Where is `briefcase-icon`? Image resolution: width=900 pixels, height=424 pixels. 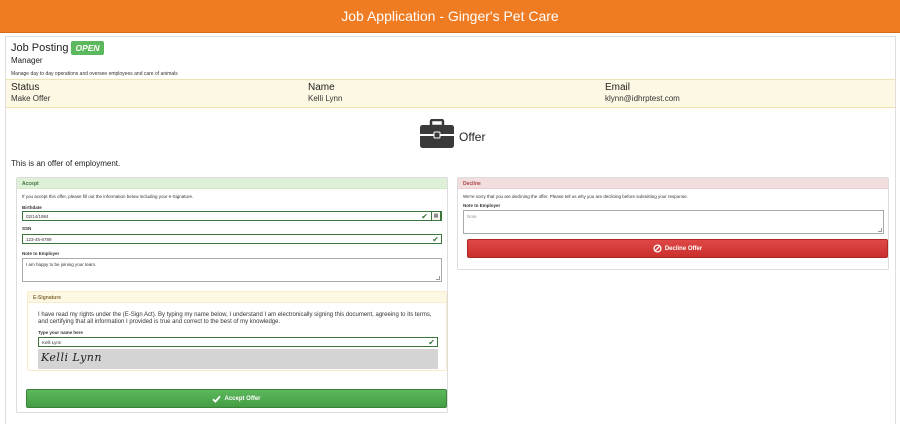
briefcase-icon is located at coordinates (437, 136).